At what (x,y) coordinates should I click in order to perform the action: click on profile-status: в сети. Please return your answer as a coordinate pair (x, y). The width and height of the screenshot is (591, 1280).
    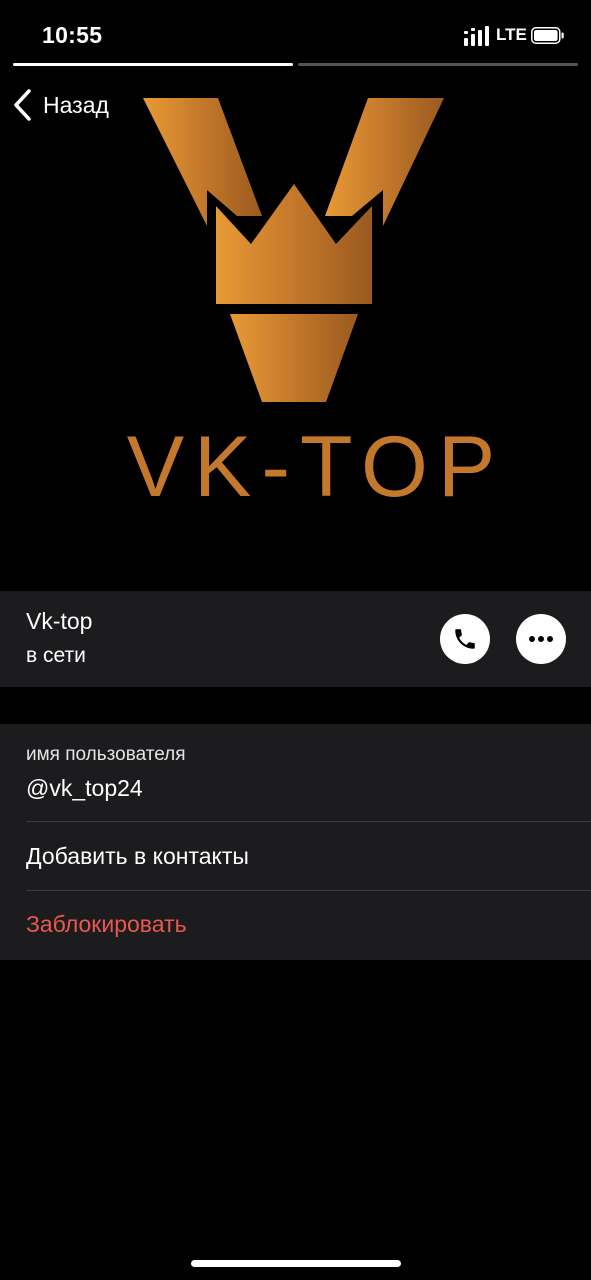
    Looking at the image, I should click on (56, 655).